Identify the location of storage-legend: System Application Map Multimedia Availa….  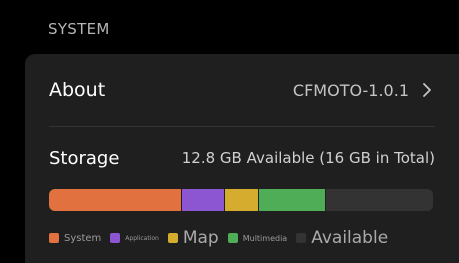
(244, 238).